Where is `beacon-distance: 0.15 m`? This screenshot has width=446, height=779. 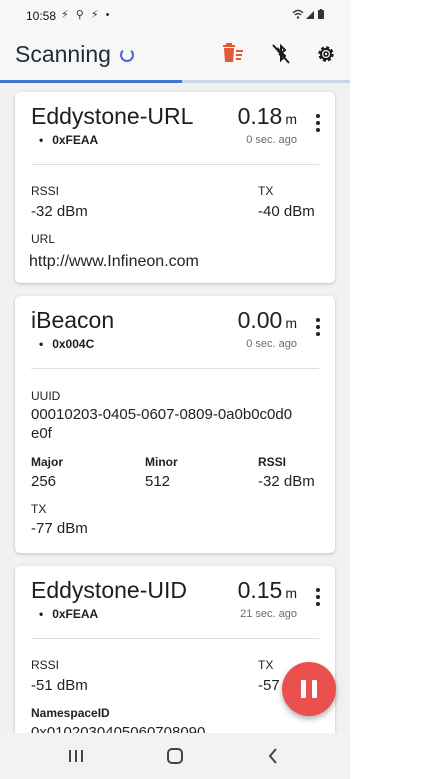 beacon-distance: 0.15 m is located at coordinates (267, 590).